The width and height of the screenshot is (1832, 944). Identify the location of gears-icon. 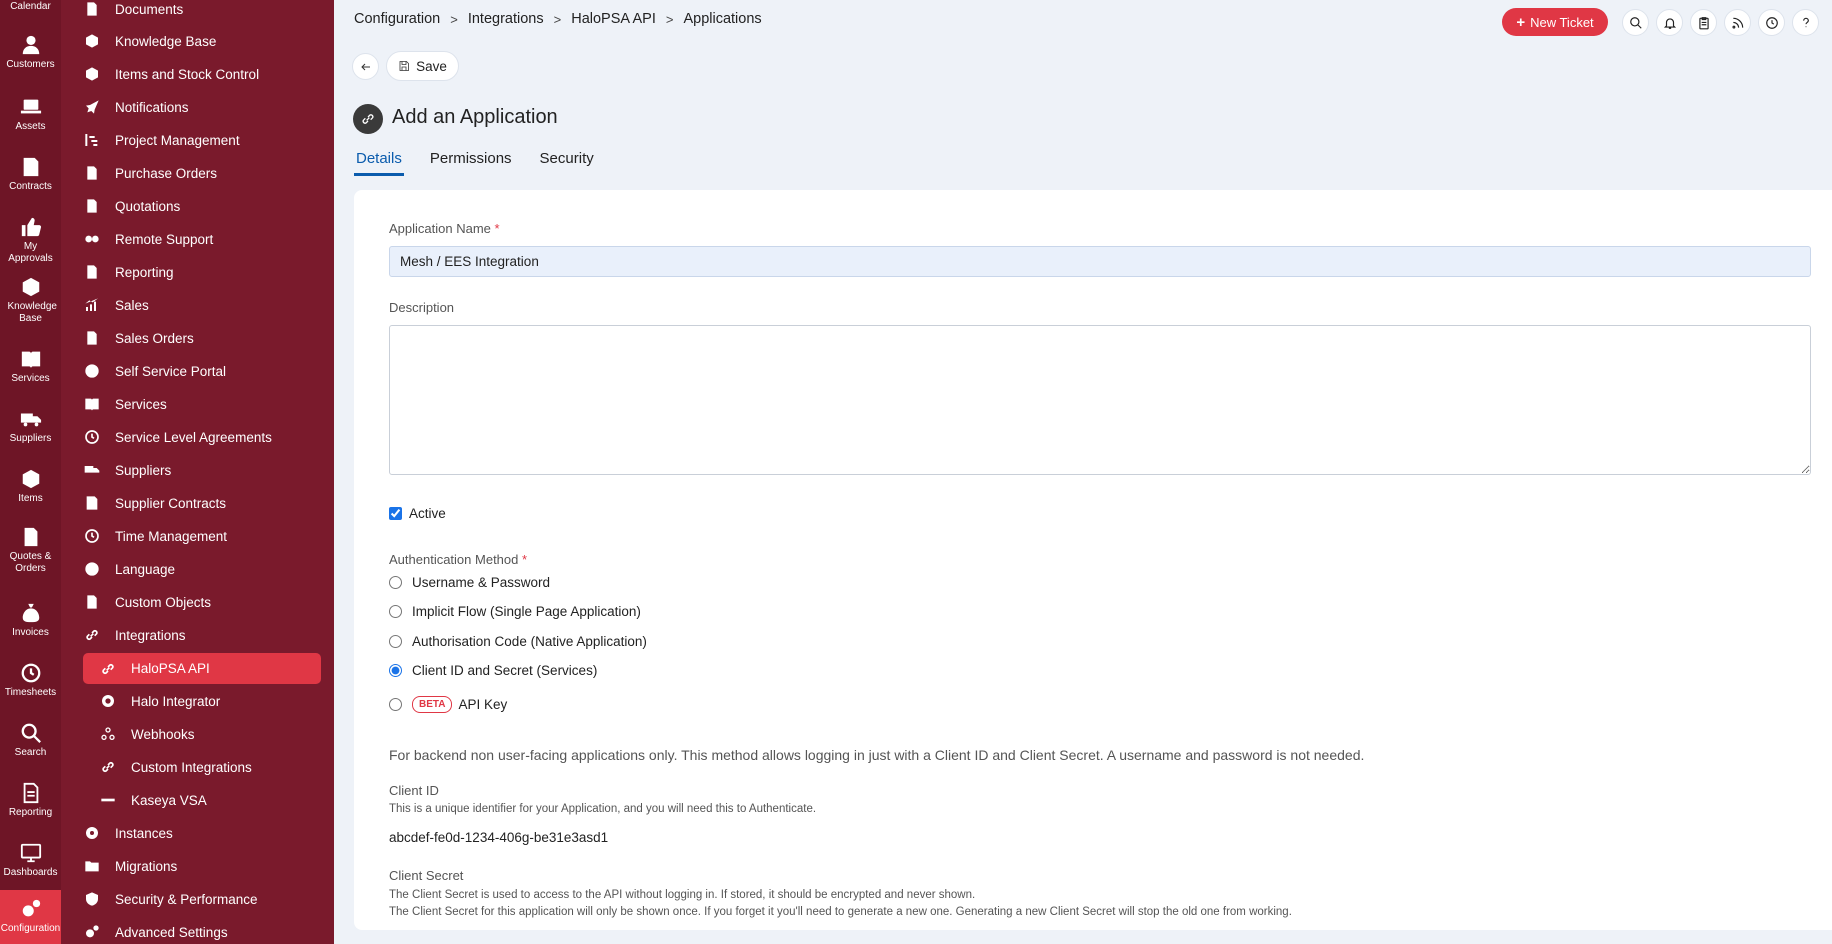
(92, 932).